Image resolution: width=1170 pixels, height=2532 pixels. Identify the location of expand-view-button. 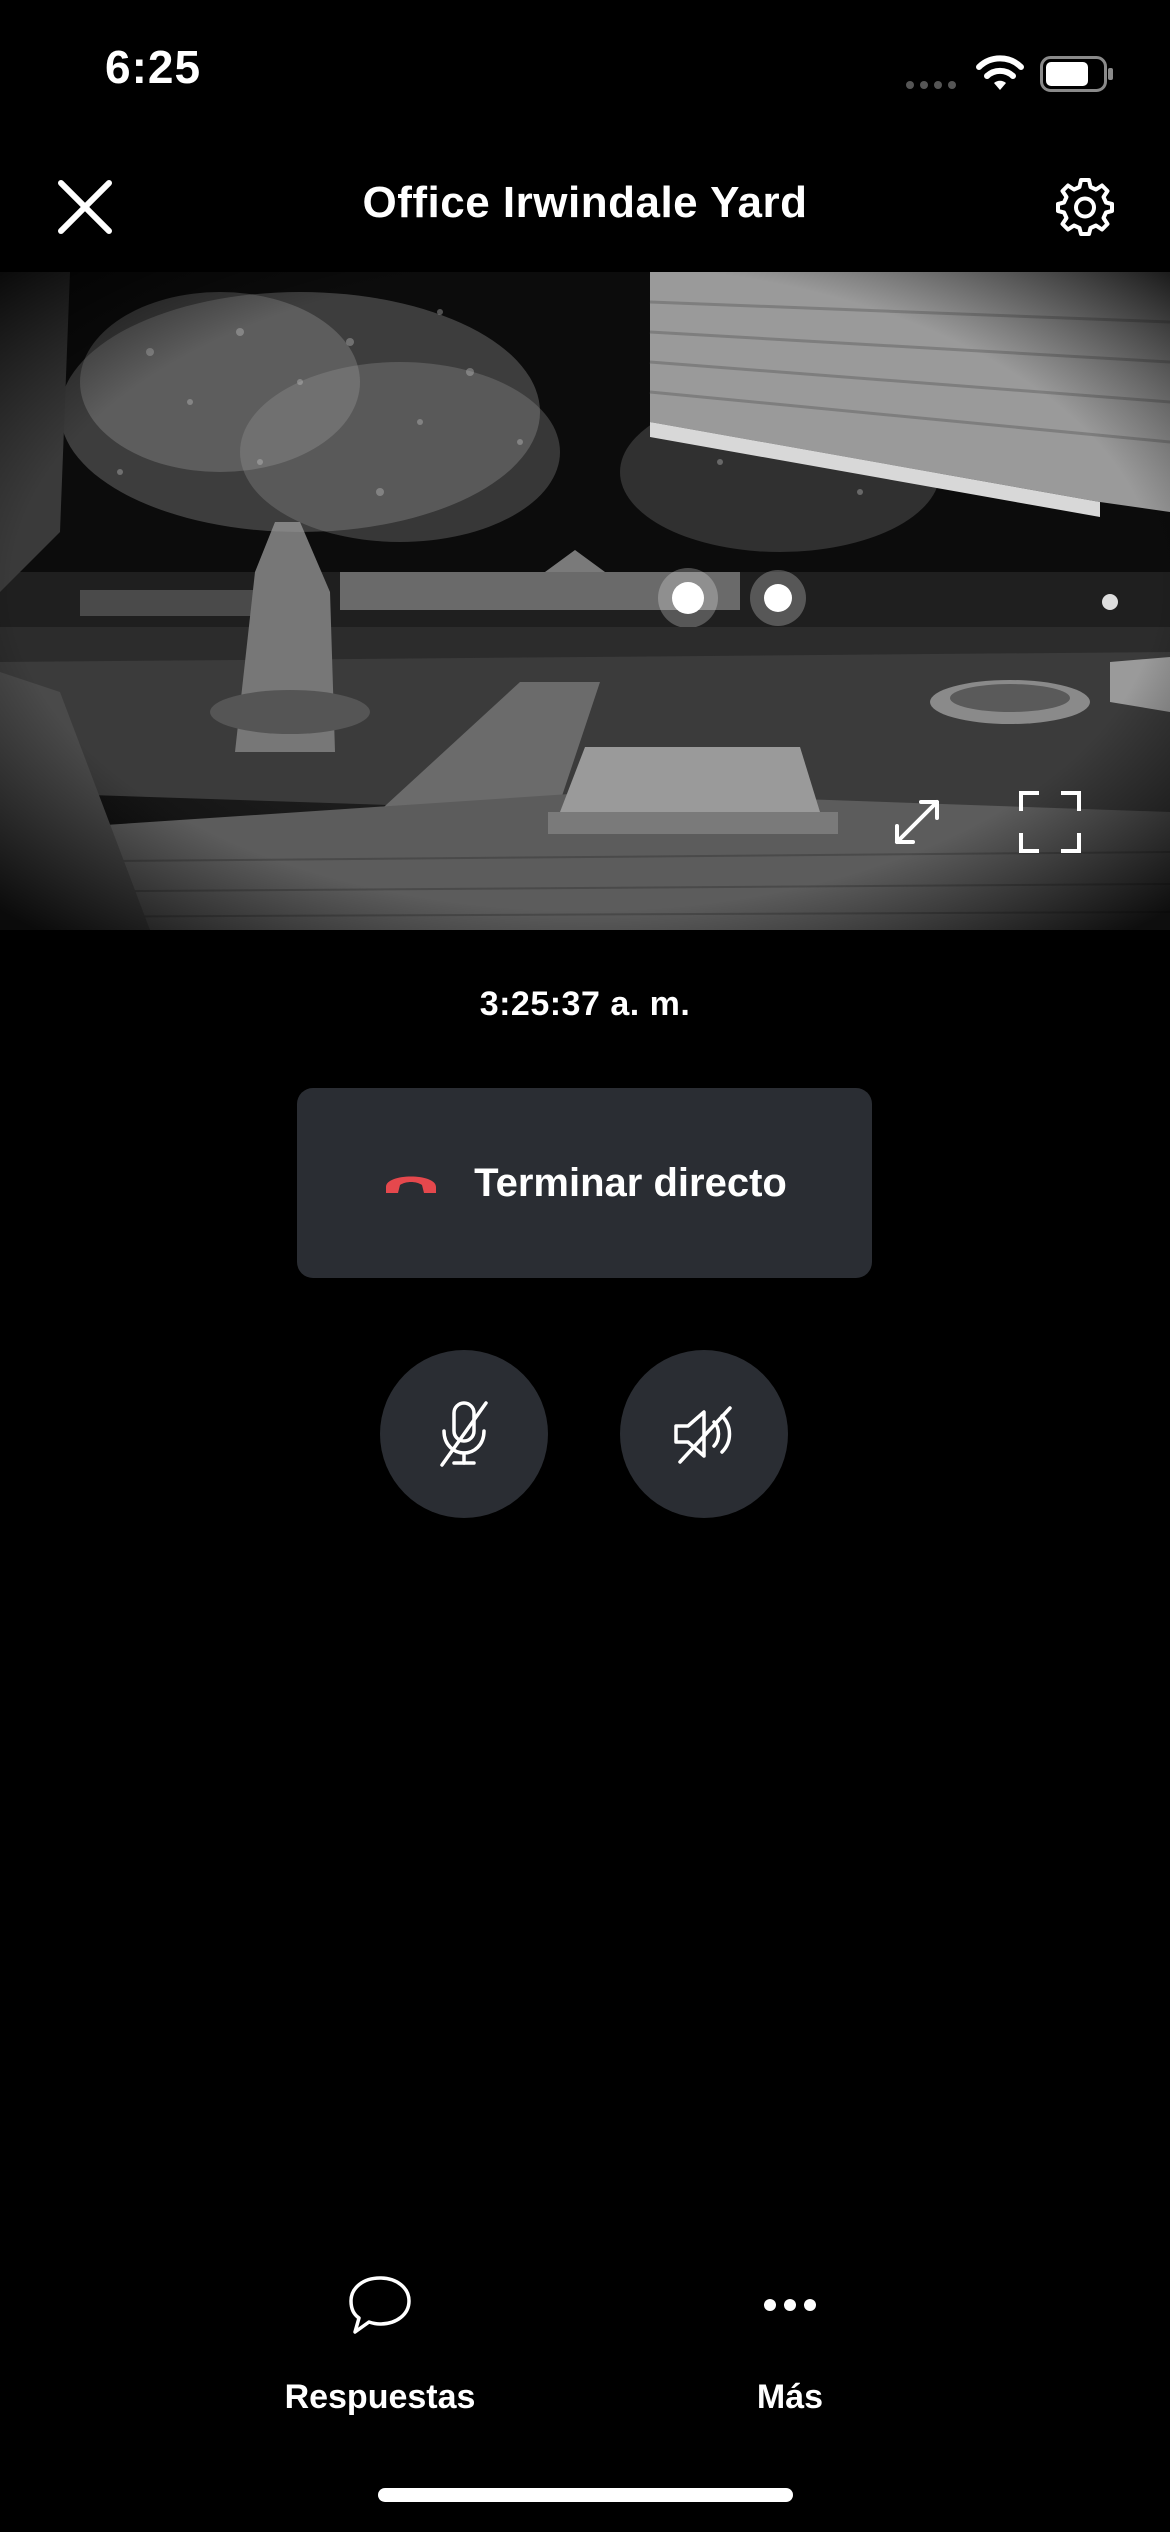
(917, 822).